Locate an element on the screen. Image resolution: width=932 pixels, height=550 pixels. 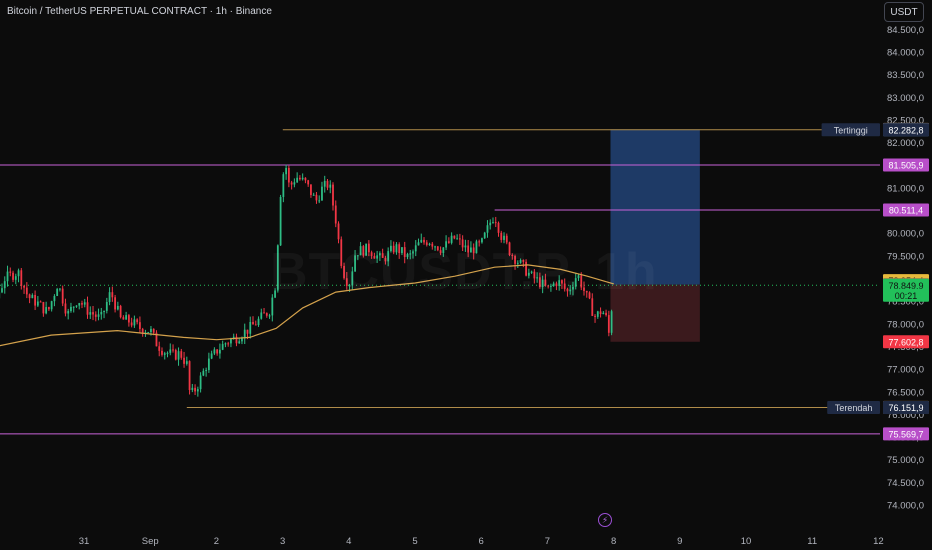
lightning-icon: ⚡ is located at coordinates (605, 520).